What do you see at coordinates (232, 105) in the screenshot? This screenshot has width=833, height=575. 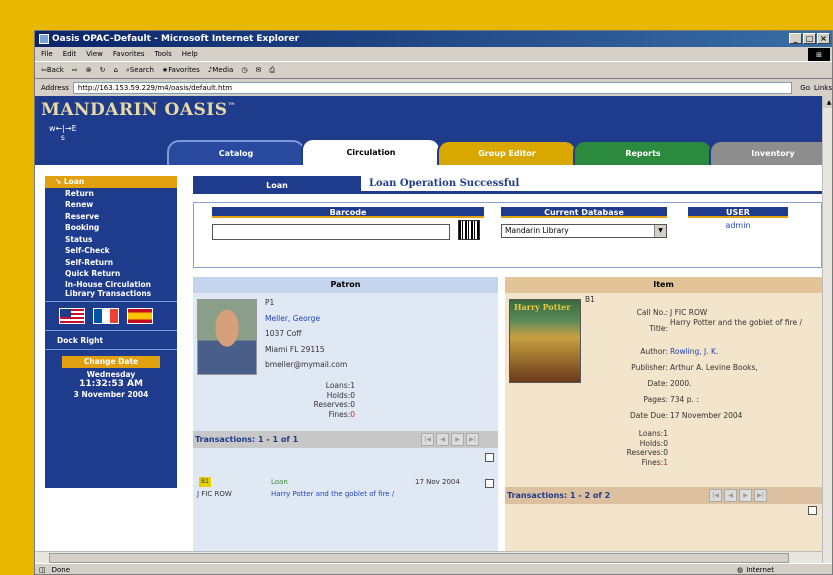 I see `brand-tm: ™` at bounding box center [232, 105].